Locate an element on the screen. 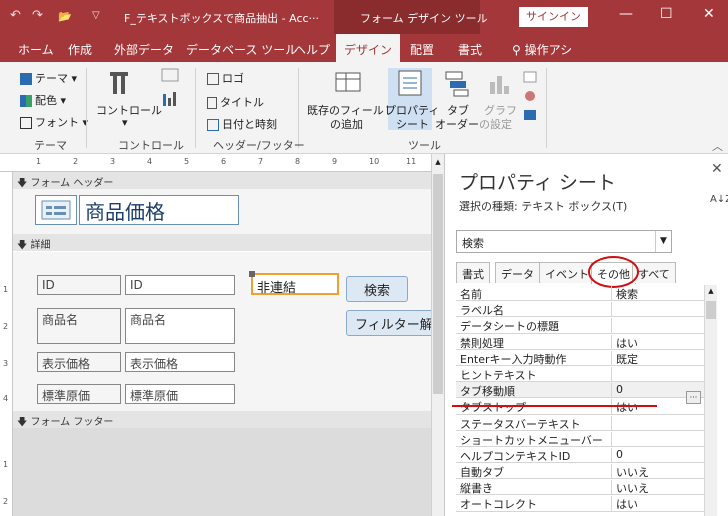 The height and width of the screenshot is (516, 728). chart-settings-button-line2: の設定 is located at coordinates (495, 124).